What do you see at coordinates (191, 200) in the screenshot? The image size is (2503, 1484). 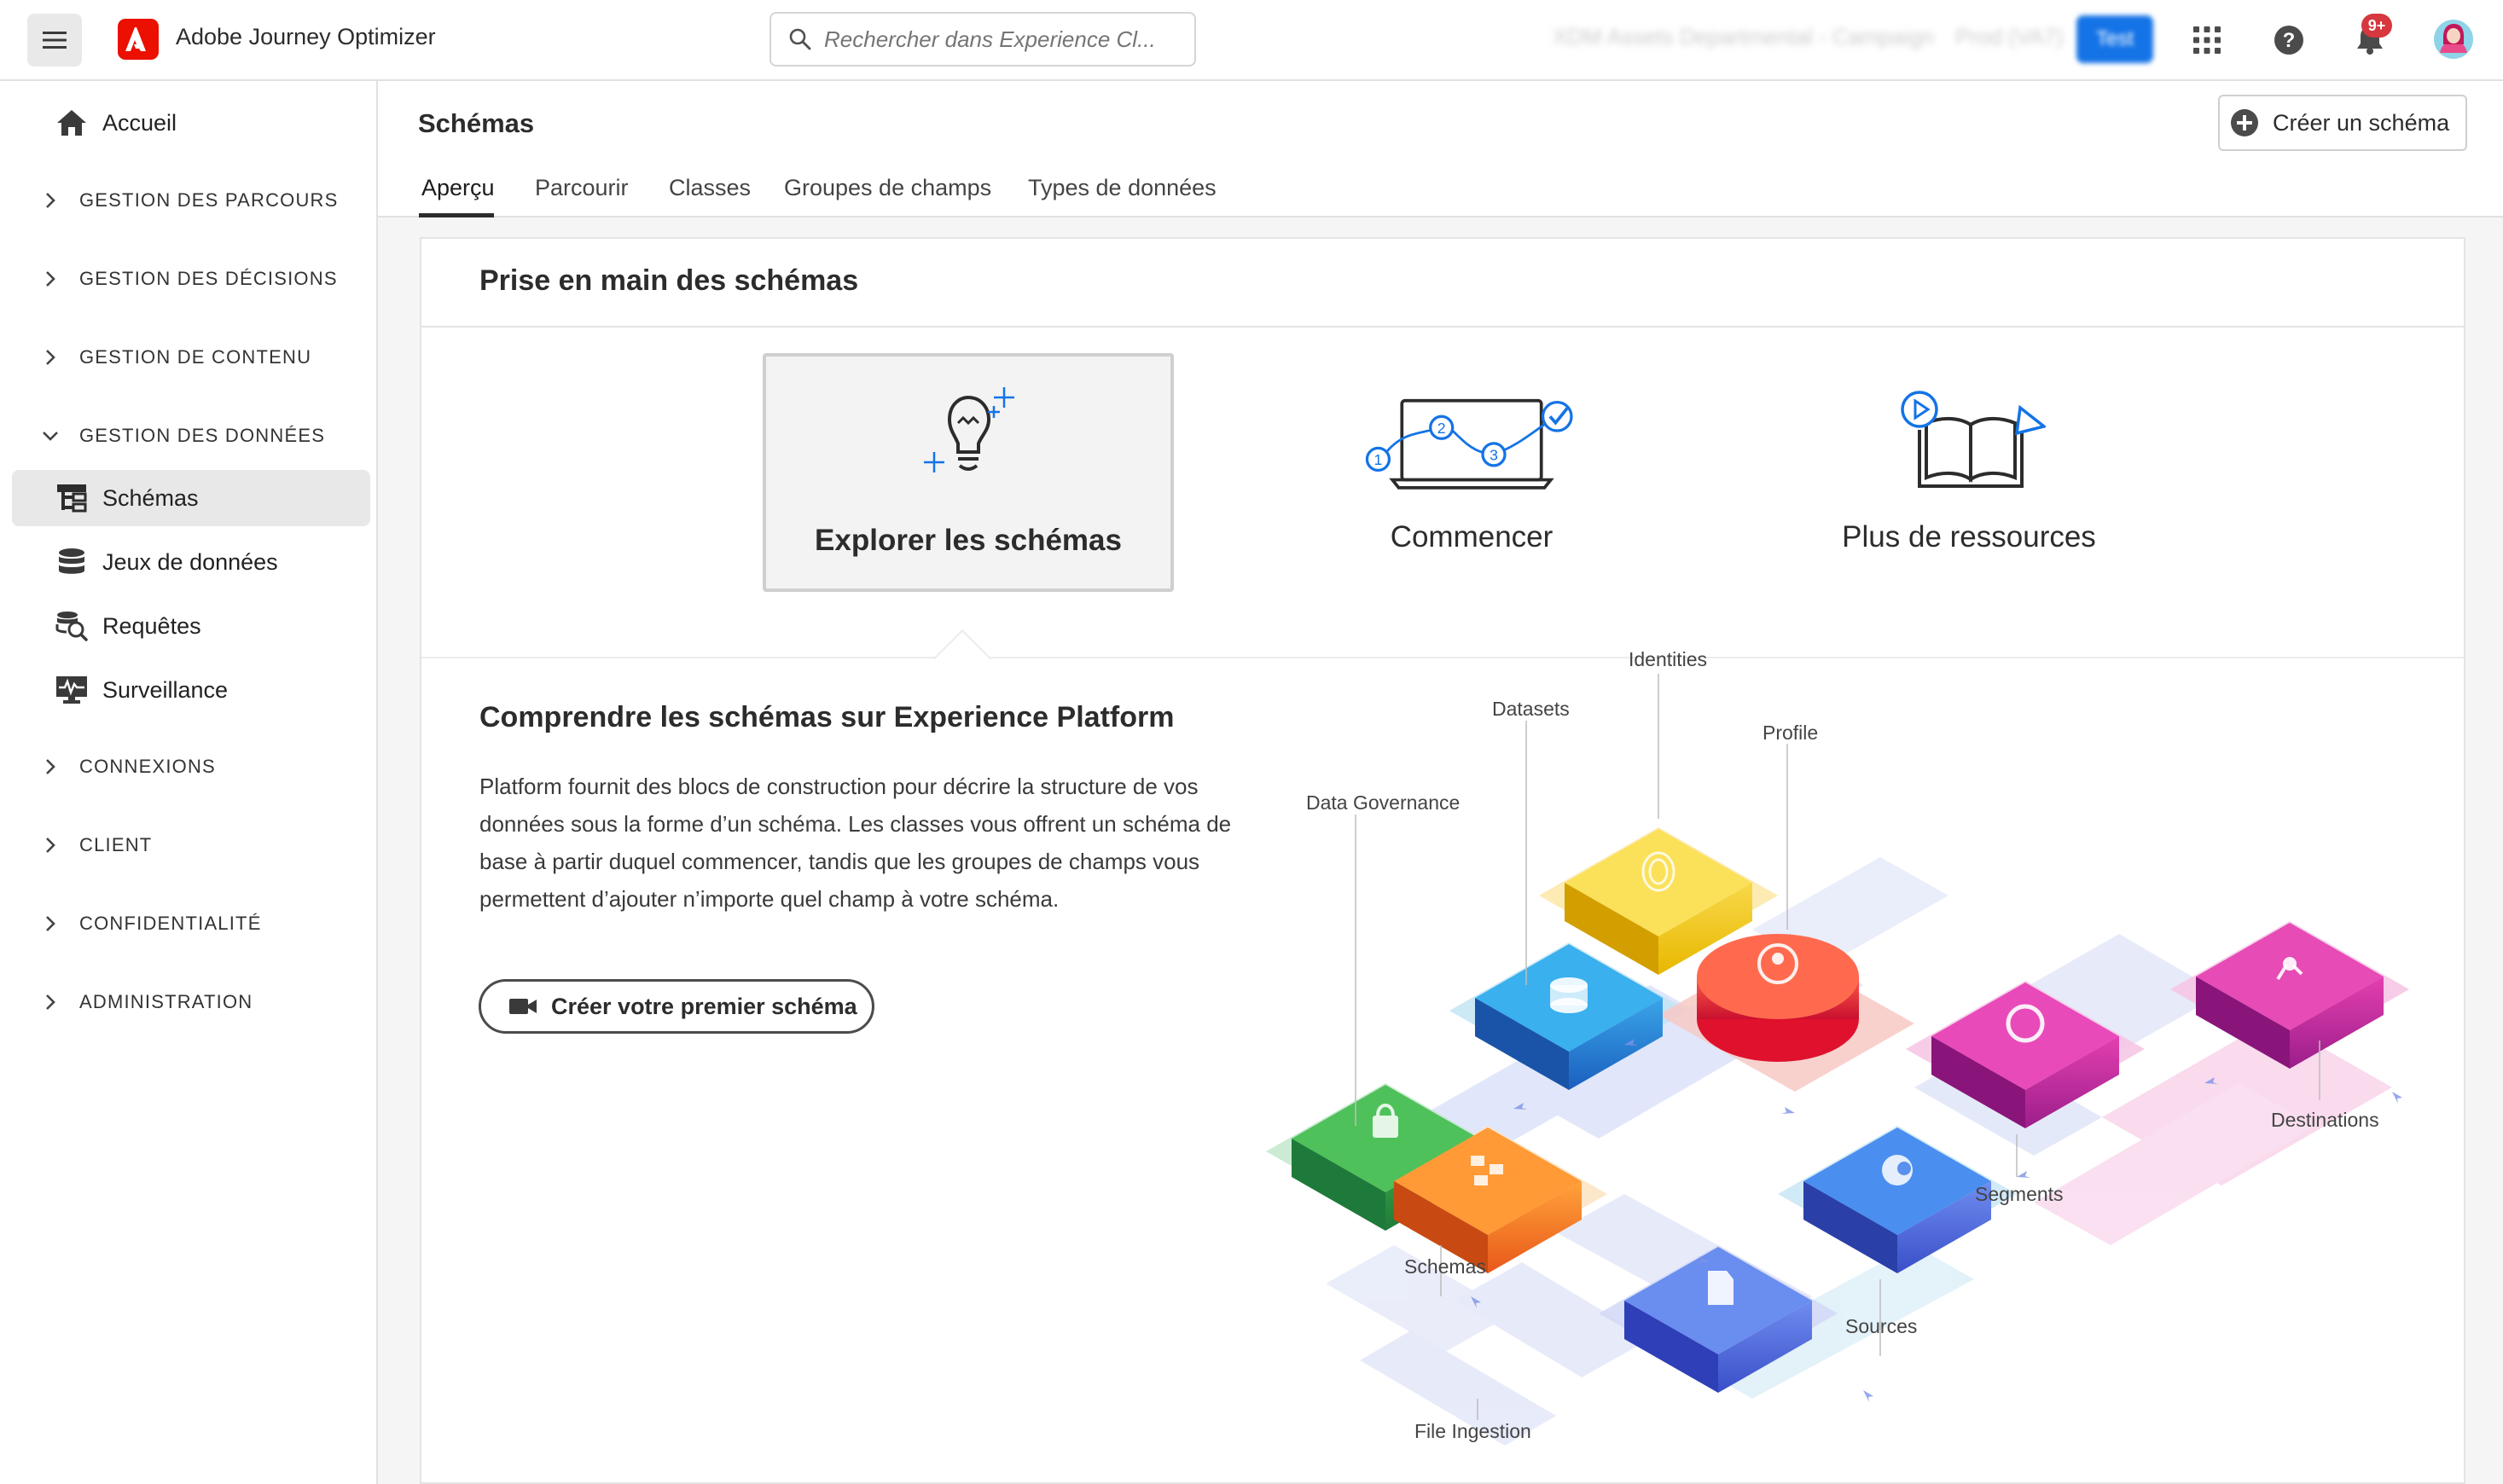 I see `sidebar-section-journeys: GESTION DES PARCOURS` at bounding box center [191, 200].